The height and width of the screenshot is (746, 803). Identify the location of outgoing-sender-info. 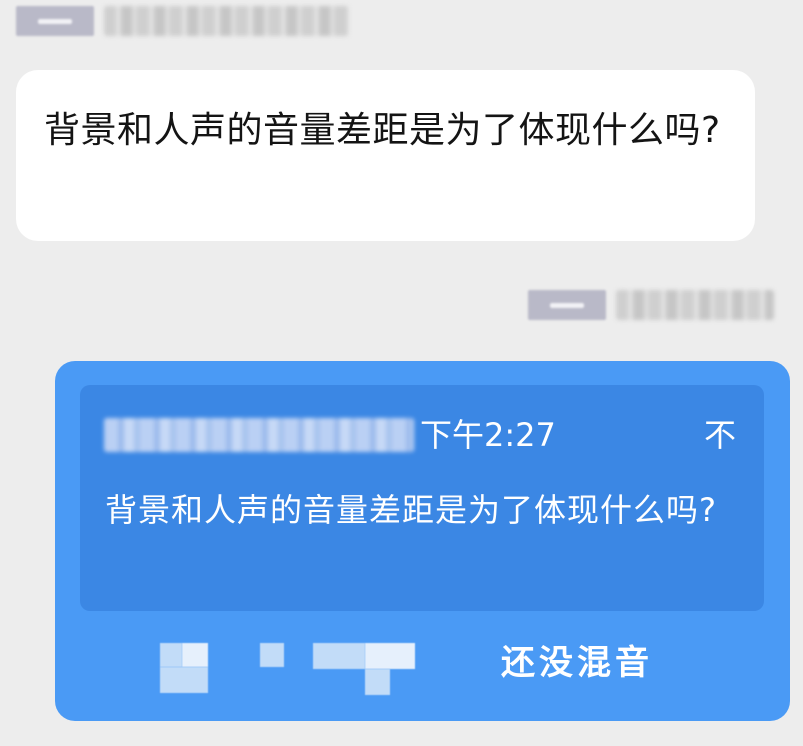
(651, 305).